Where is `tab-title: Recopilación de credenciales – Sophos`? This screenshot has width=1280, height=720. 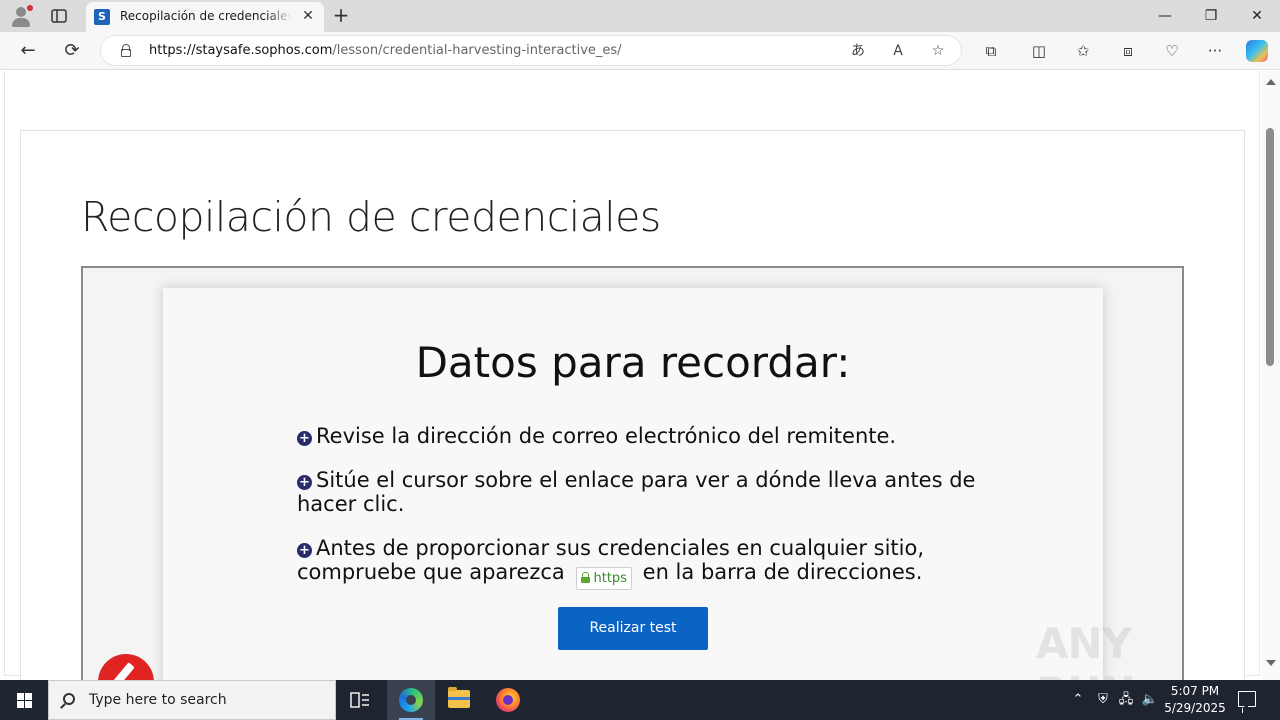
tab-title: Recopilación de credenciales – Sophos is located at coordinates (206, 16).